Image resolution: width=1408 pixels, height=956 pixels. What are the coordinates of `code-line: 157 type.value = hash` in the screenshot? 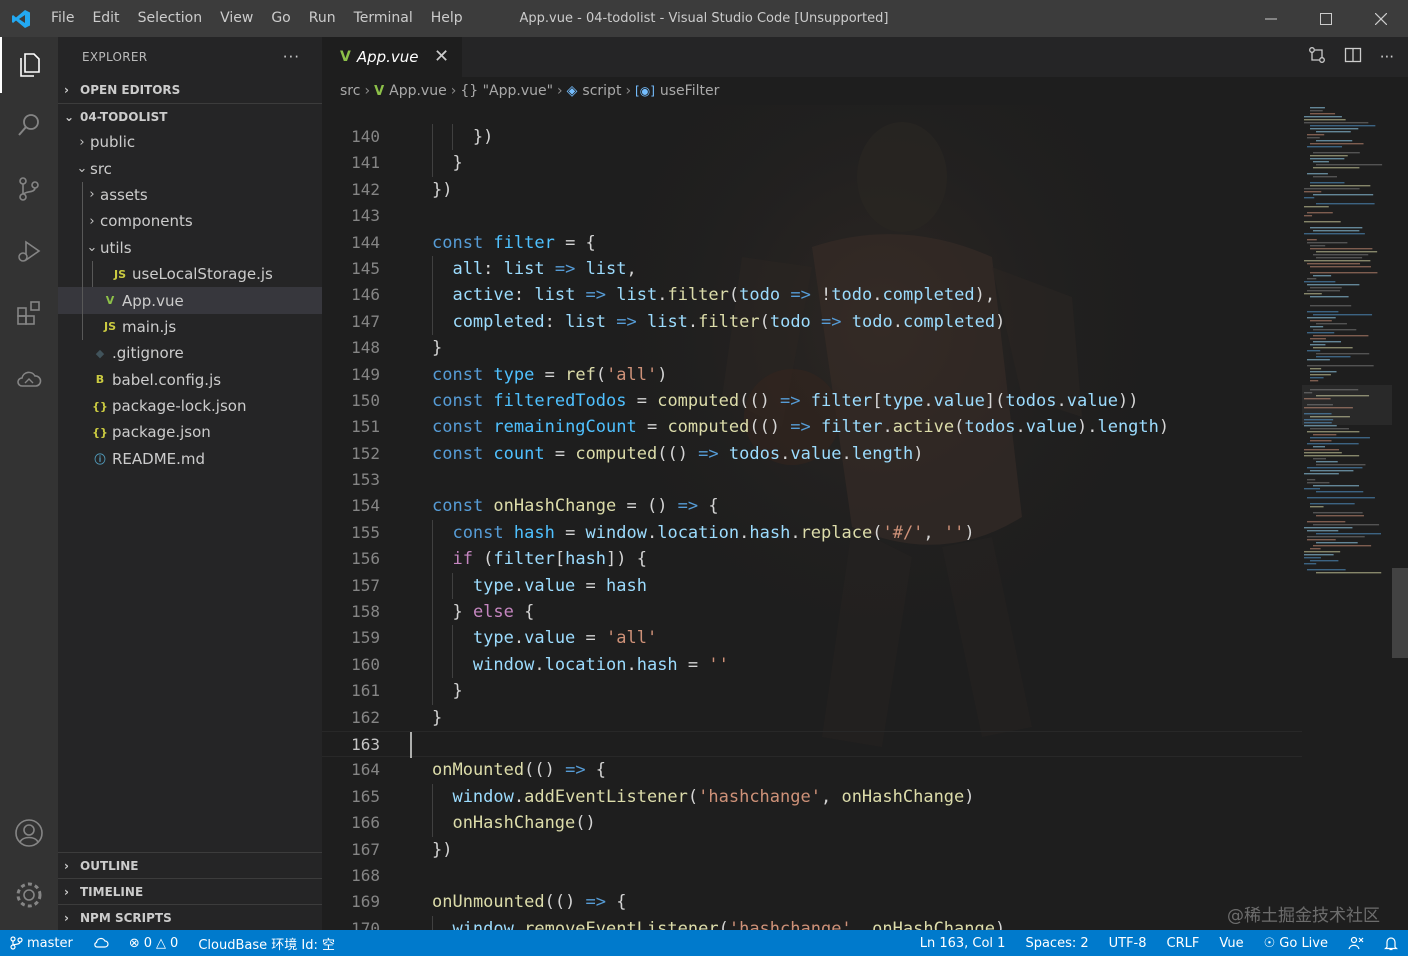 It's located at (812, 586).